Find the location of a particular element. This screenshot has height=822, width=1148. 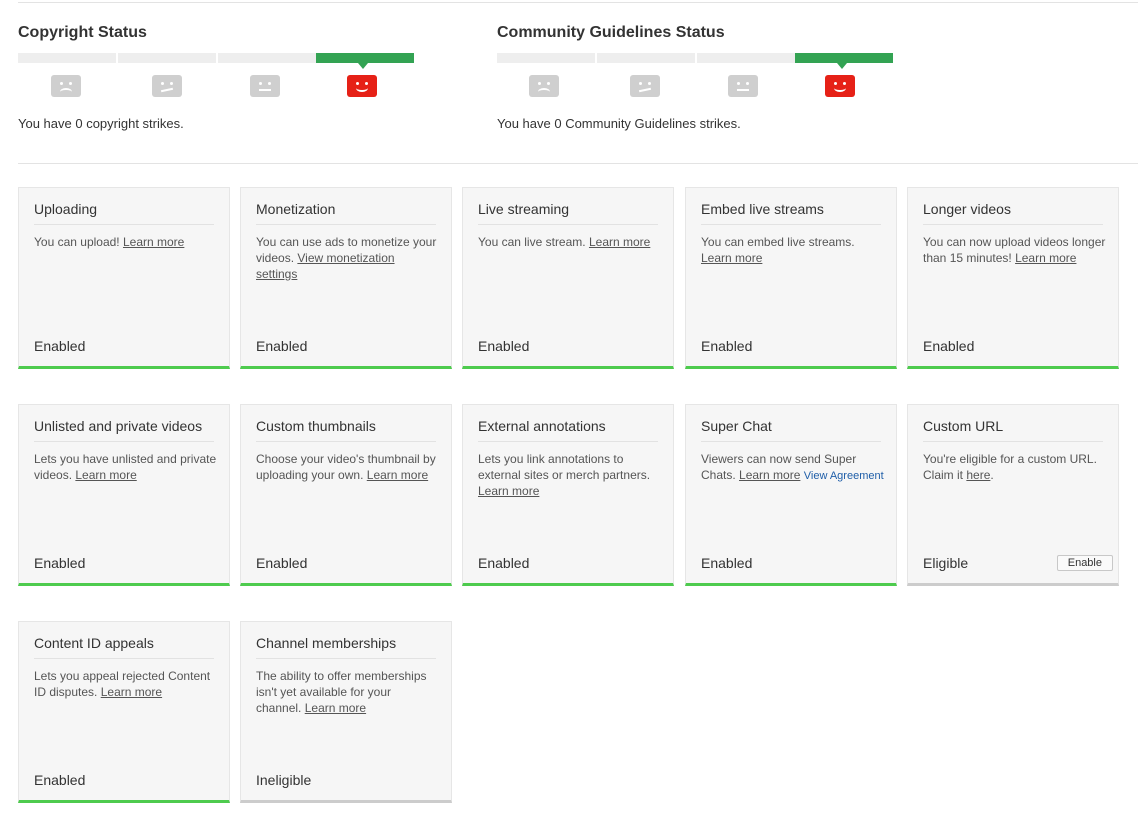

card-title: Live streaming is located at coordinates (568, 213).